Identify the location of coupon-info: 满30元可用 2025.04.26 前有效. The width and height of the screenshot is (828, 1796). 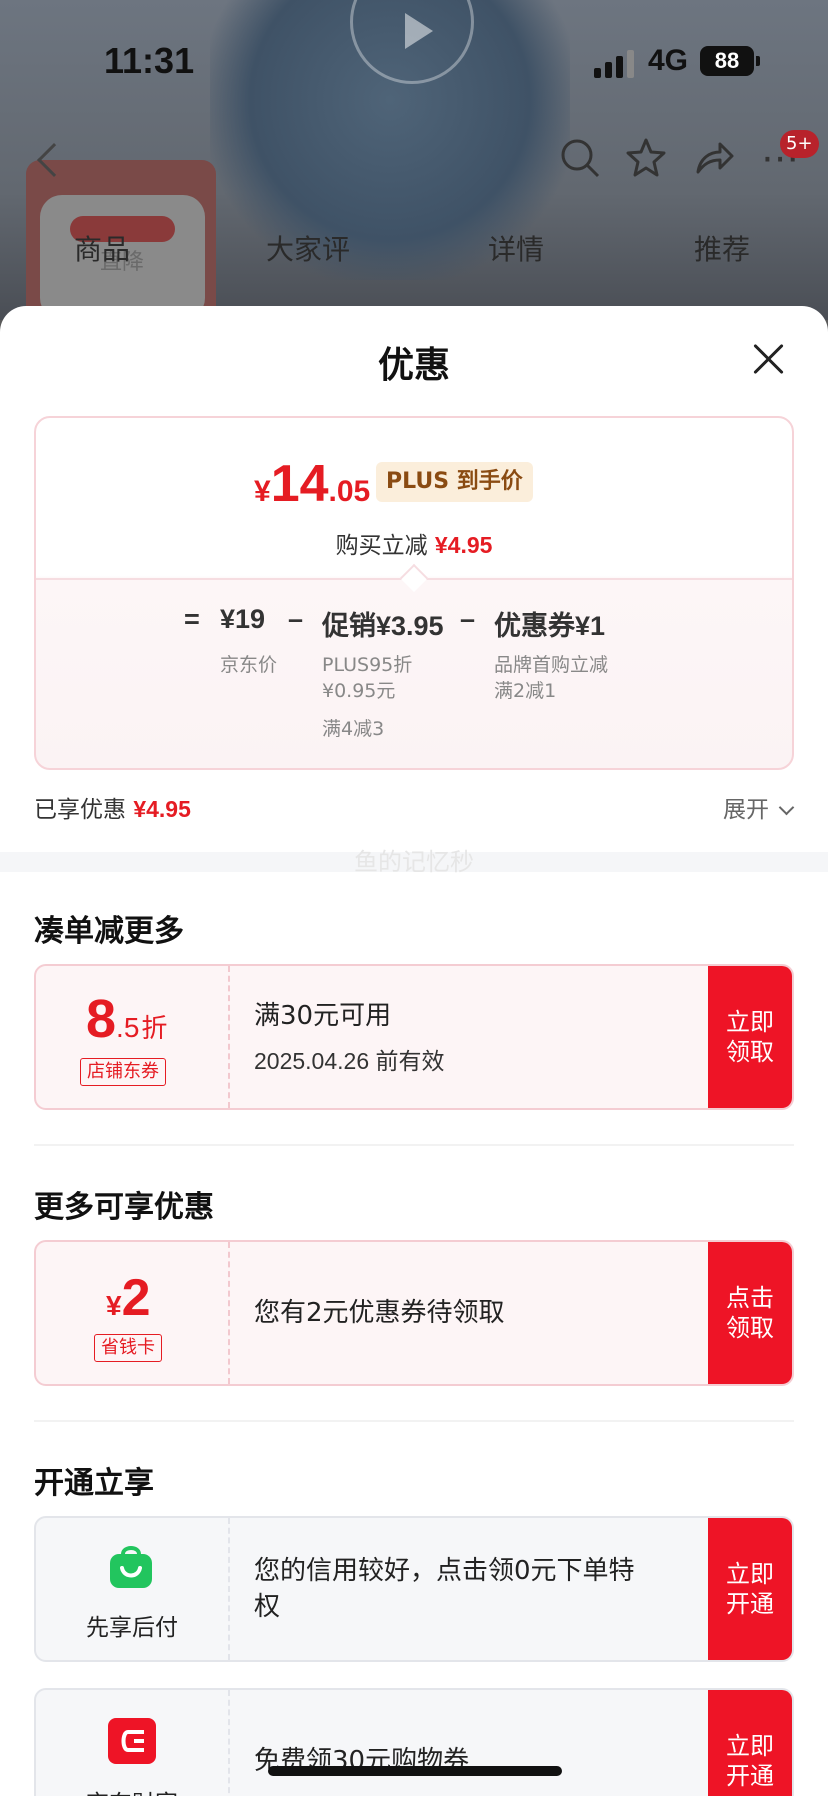
(449, 1037).